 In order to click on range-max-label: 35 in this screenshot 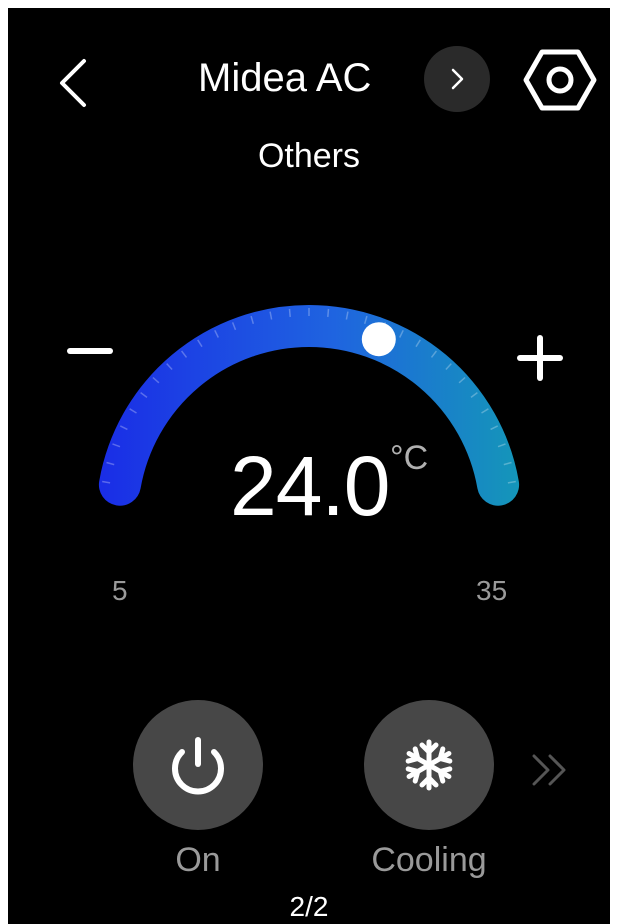, I will do `click(492, 590)`.